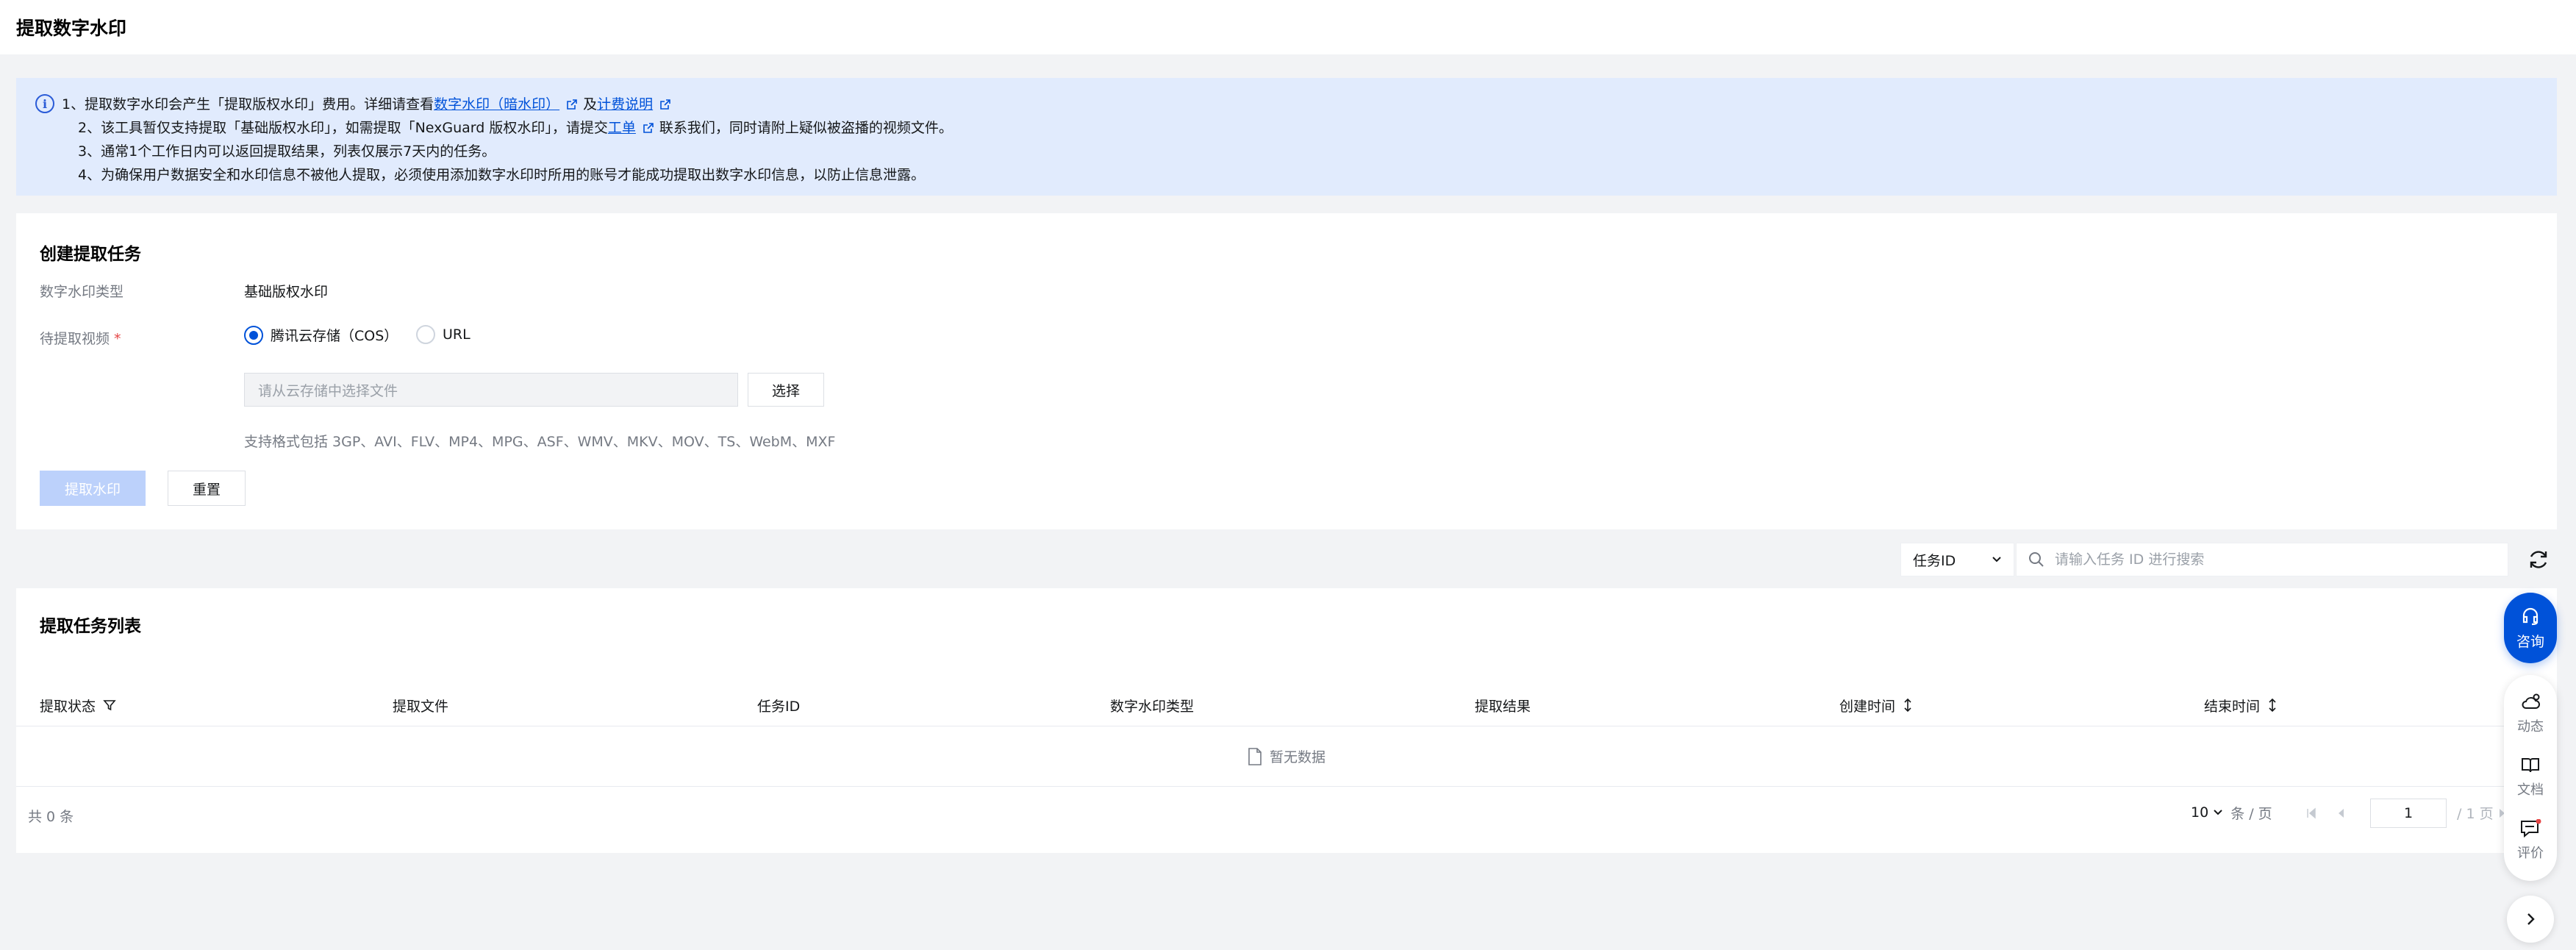 This screenshot has height=950, width=2576. I want to click on table-header: 提取状态 提取文件 任务ID 数字水印类型 提取结果 创建时间 结束时间, so click(1286, 705).